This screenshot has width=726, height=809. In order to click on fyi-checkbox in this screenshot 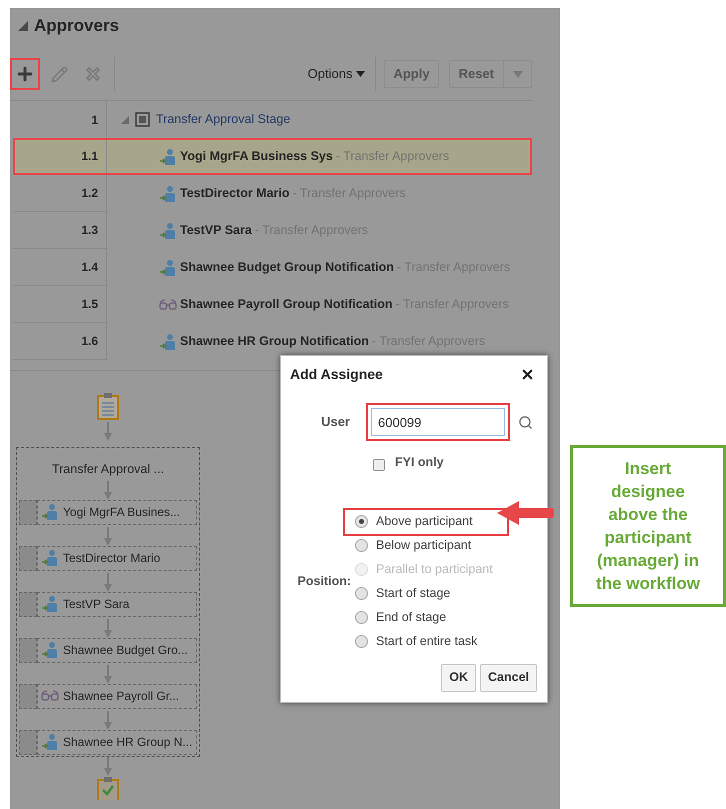, I will do `click(379, 465)`.